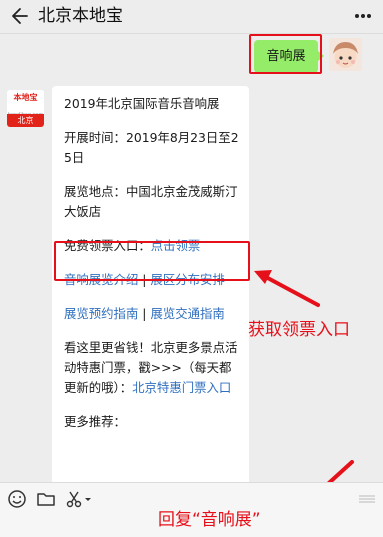 The image size is (383, 537). What do you see at coordinates (101, 313) in the screenshot?
I see `link-booking-guide: 展览预约指南` at bounding box center [101, 313].